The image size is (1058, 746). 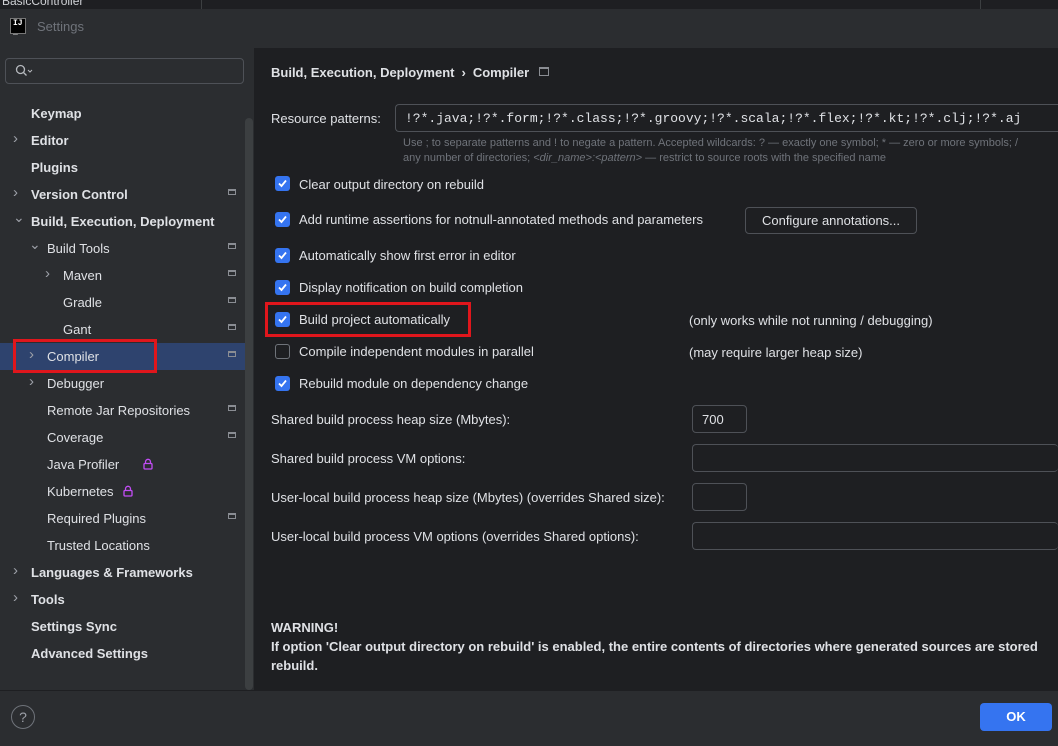 I want to click on display-notification-checkbox, so click(x=282, y=287).